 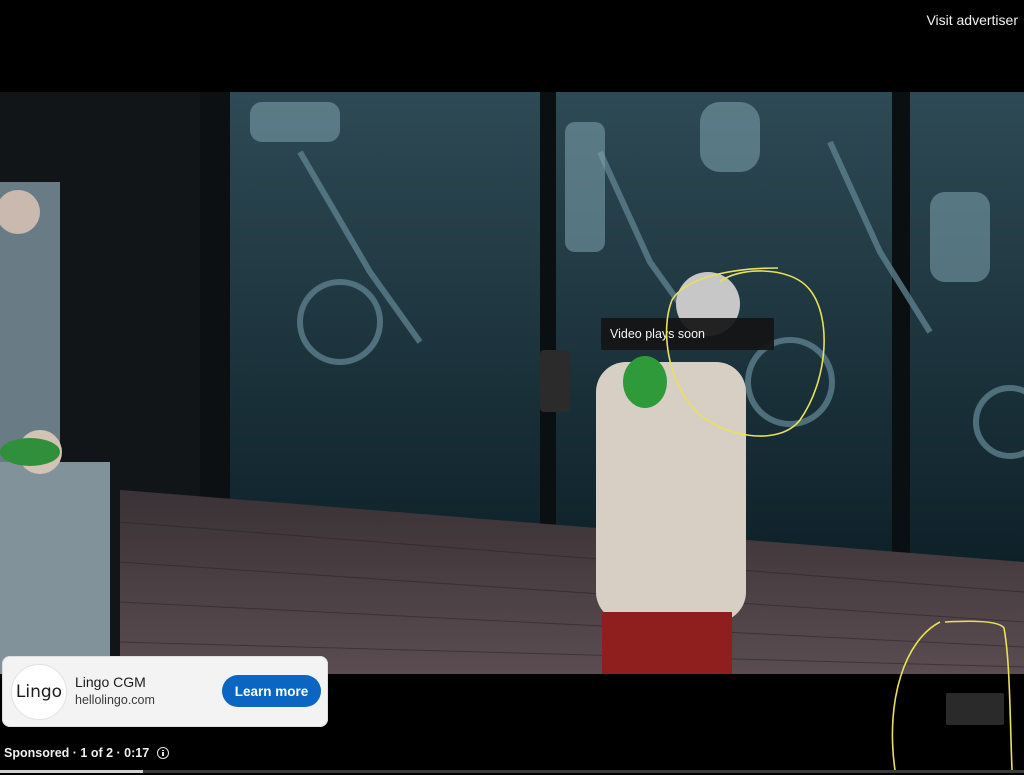 I want to click on learn-more-button: Learn more, so click(x=271, y=691).